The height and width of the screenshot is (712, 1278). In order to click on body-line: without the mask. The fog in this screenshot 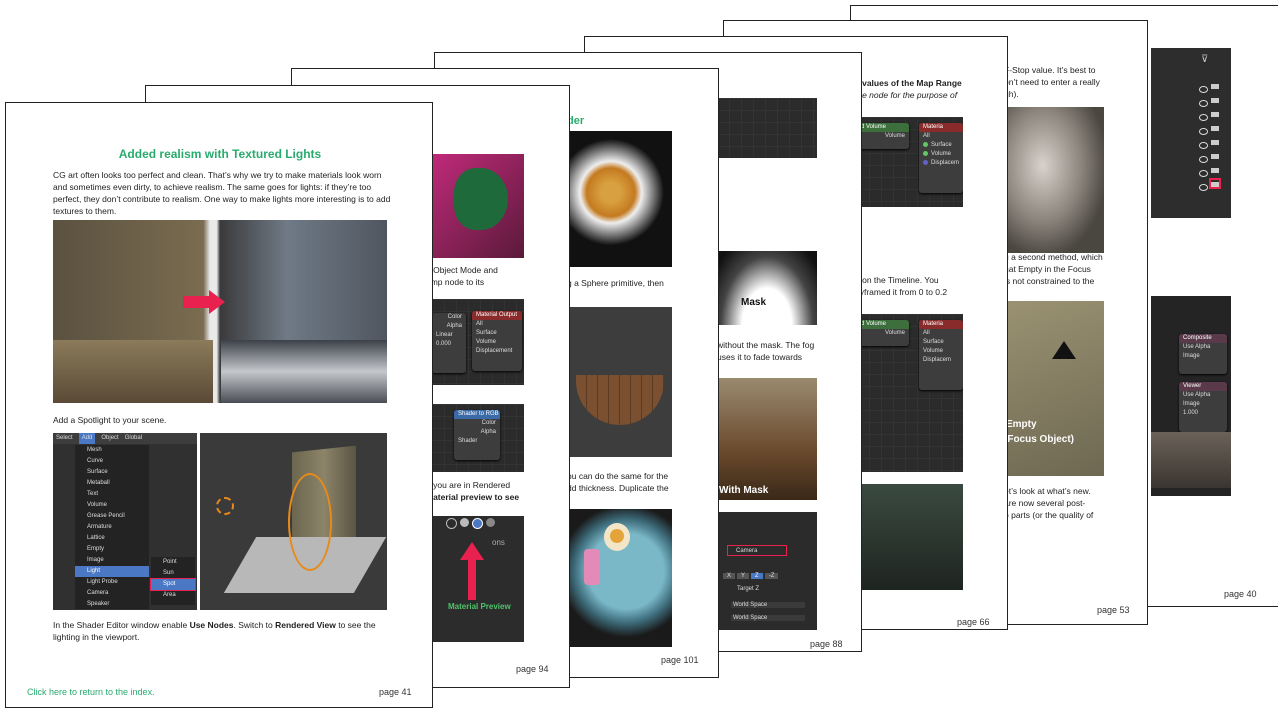, I will do `click(766, 345)`.